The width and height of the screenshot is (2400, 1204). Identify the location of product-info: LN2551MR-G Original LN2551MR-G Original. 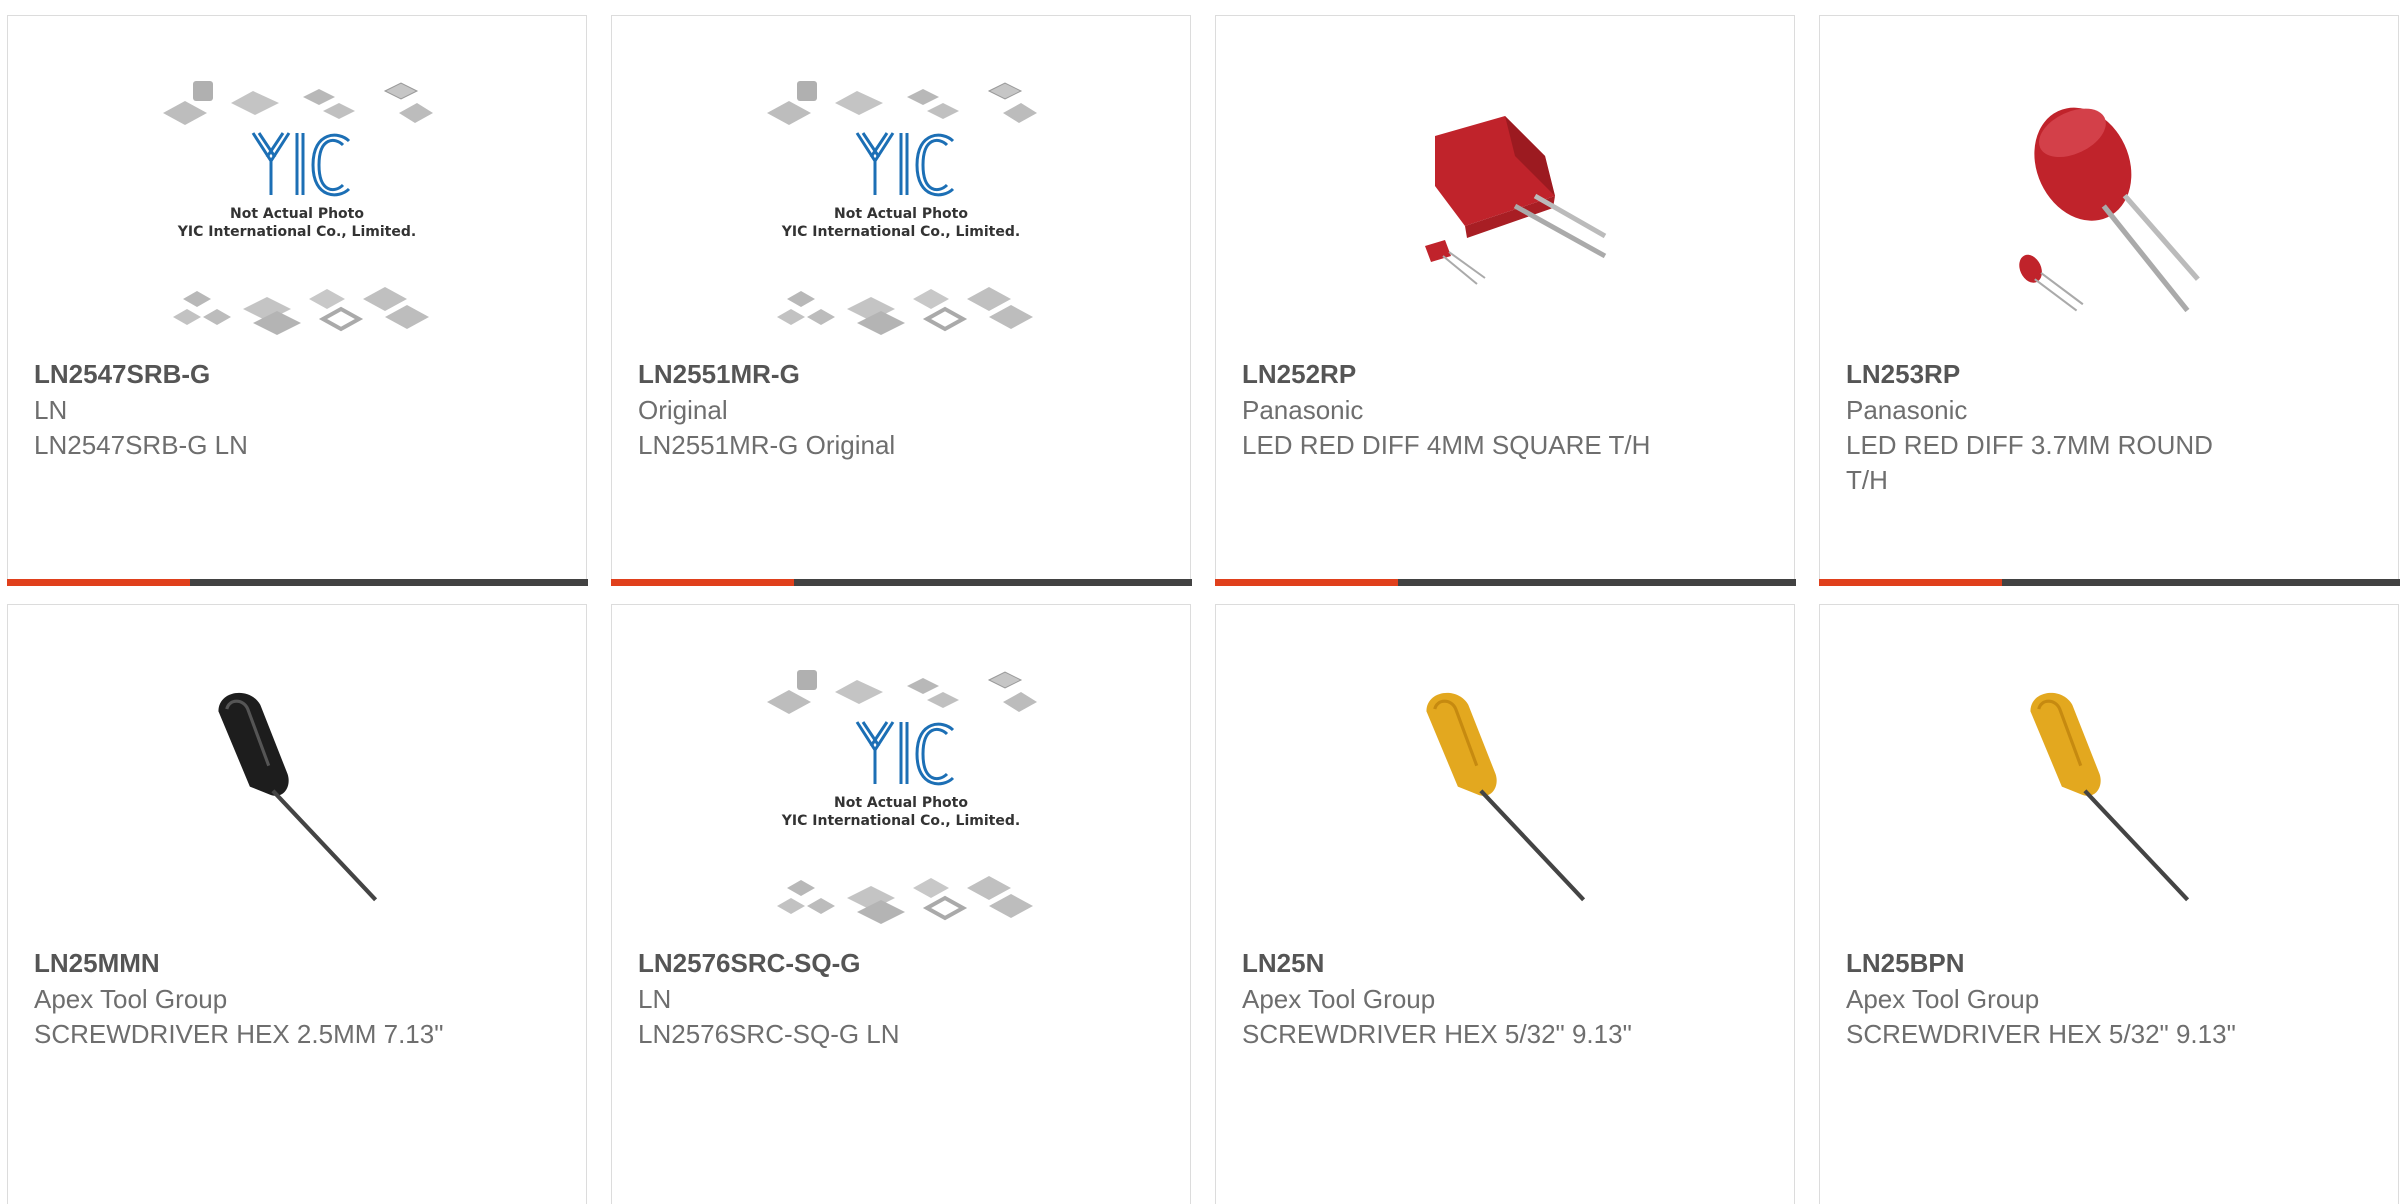
(844, 409).